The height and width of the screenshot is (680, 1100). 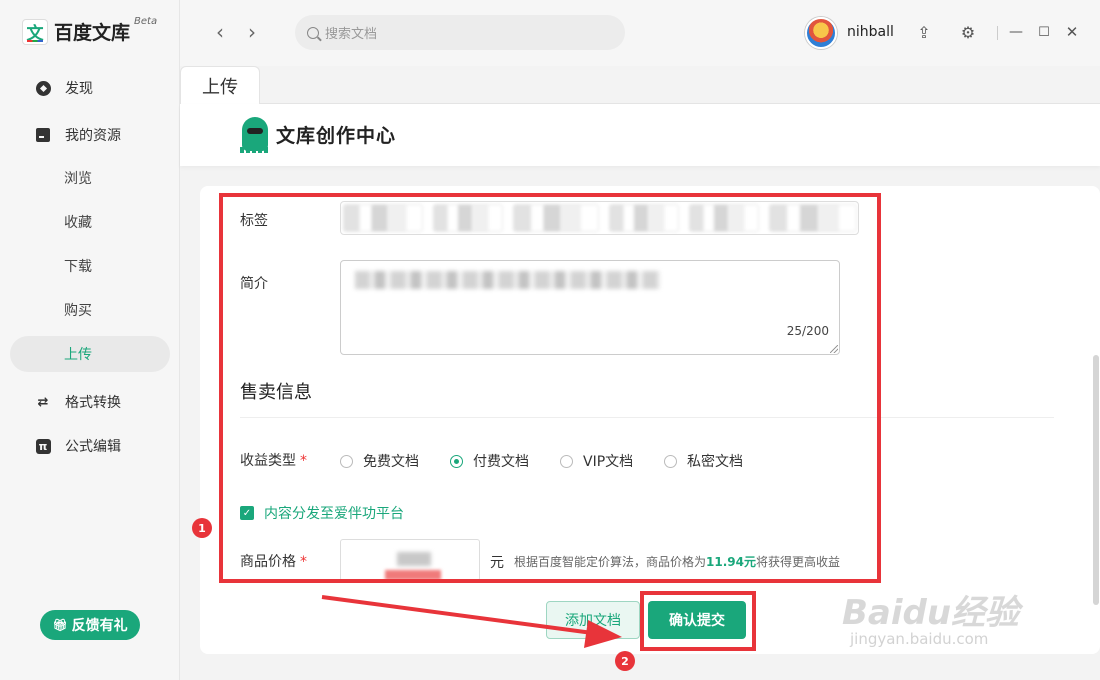 What do you see at coordinates (471, 621) in the screenshot?
I see `annotation-arrow-icon` at bounding box center [471, 621].